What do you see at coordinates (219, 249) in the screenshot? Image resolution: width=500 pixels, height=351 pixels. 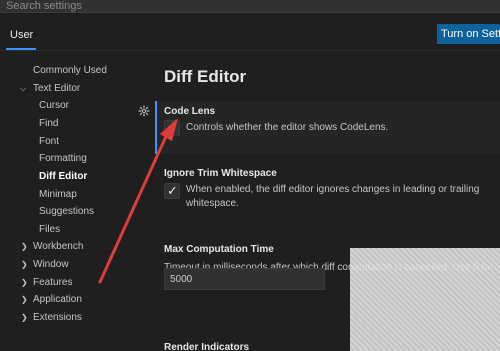 I see `setting-title-max-computation-time: Max Computation Time` at bounding box center [219, 249].